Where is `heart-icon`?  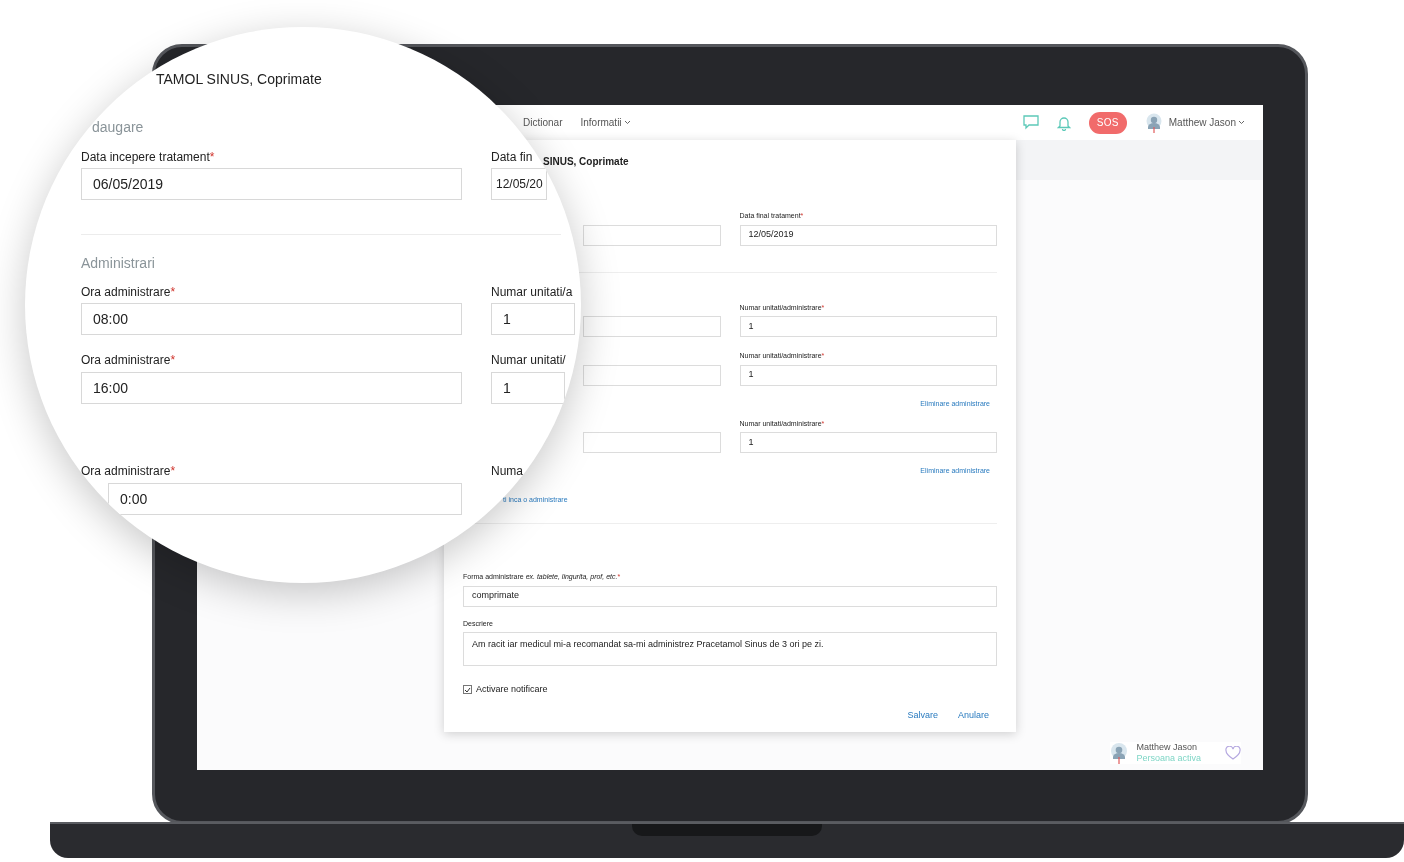 heart-icon is located at coordinates (1233, 753).